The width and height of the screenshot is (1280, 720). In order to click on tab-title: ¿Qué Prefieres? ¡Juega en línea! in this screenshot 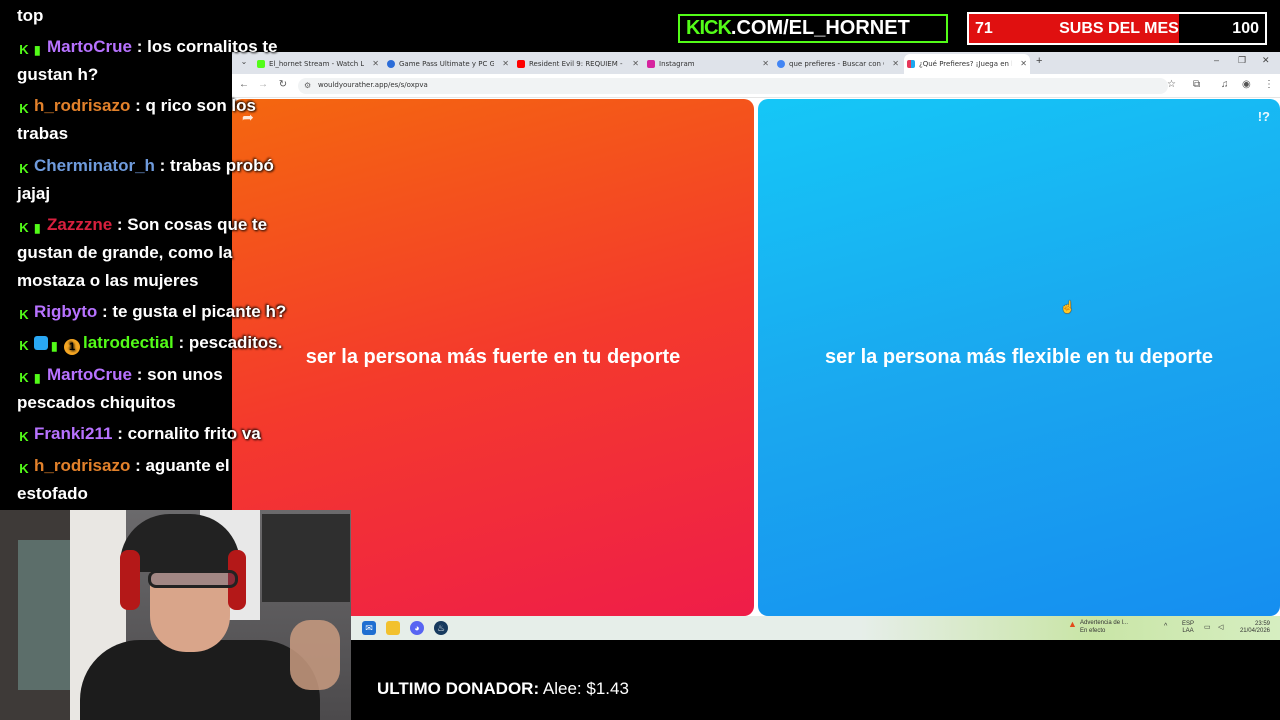, I will do `click(965, 64)`.